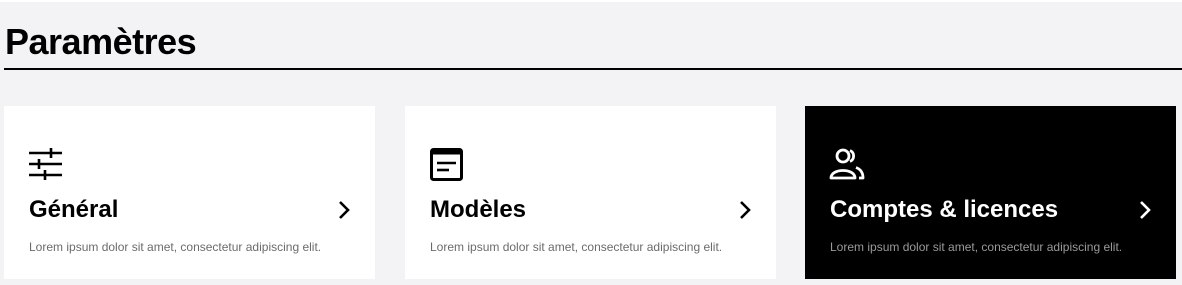 This screenshot has width=1182, height=285. Describe the element at coordinates (46, 164) in the screenshot. I see `sliders-icon` at that location.